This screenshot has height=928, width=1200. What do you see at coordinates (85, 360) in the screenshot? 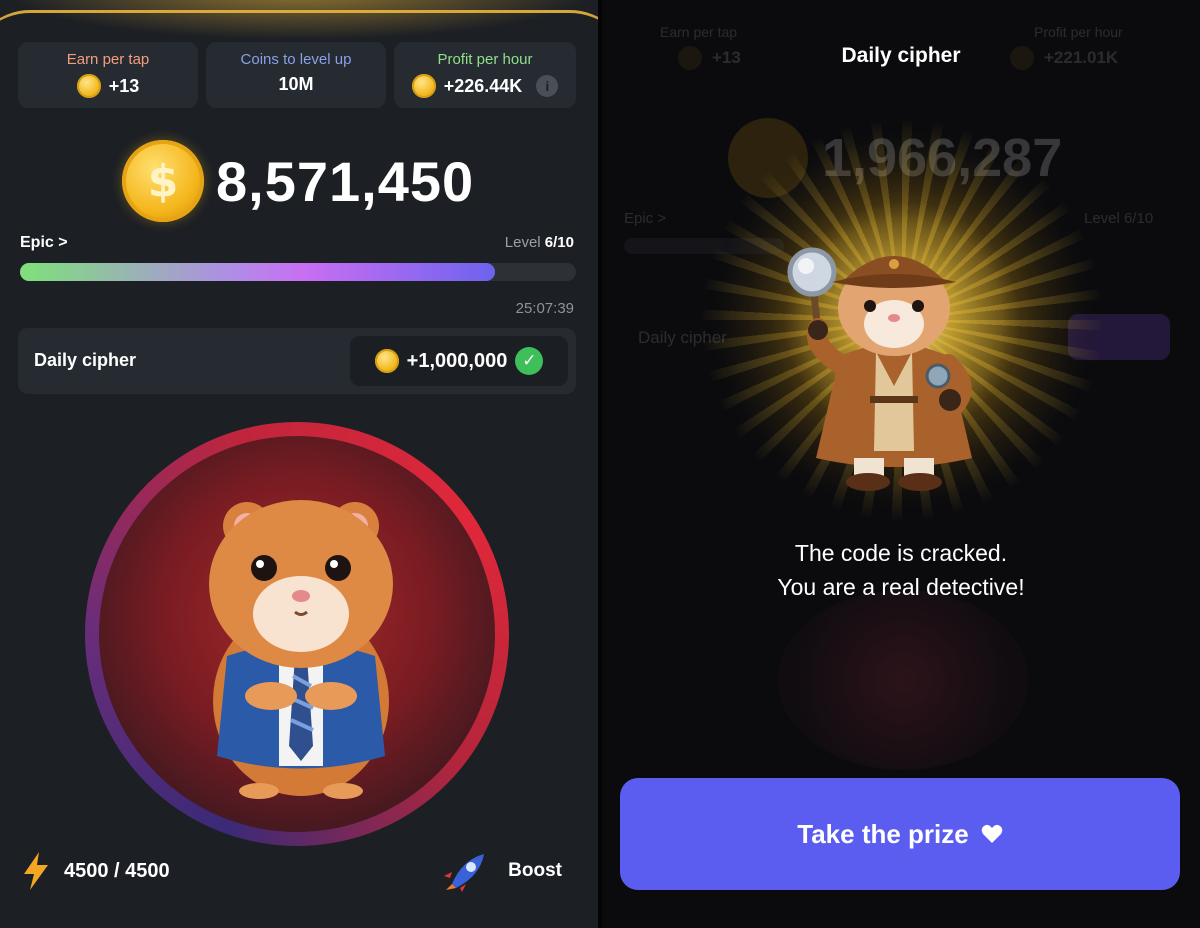
I see `daily-cipher-label: Daily cipher` at bounding box center [85, 360].